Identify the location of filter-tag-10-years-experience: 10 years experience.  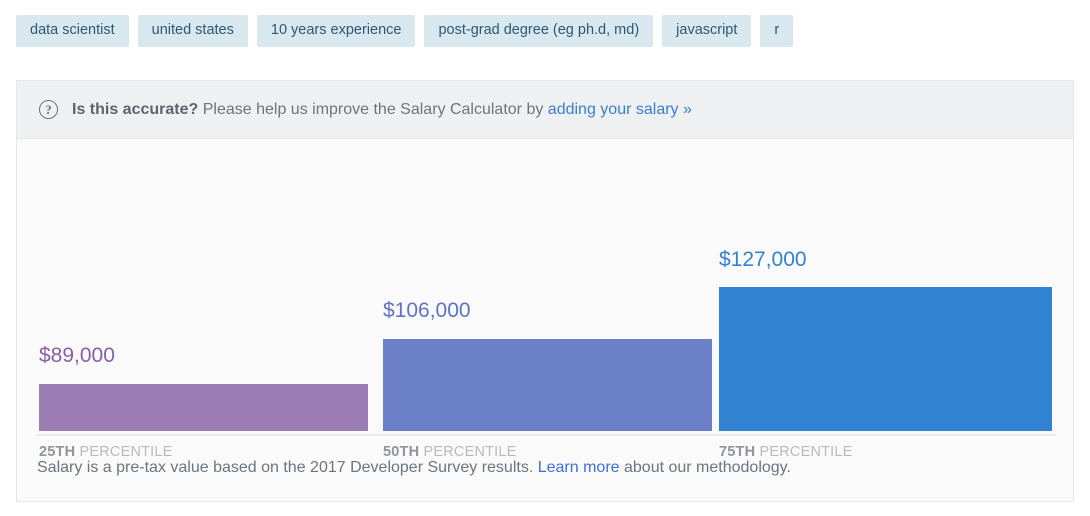
(336, 31).